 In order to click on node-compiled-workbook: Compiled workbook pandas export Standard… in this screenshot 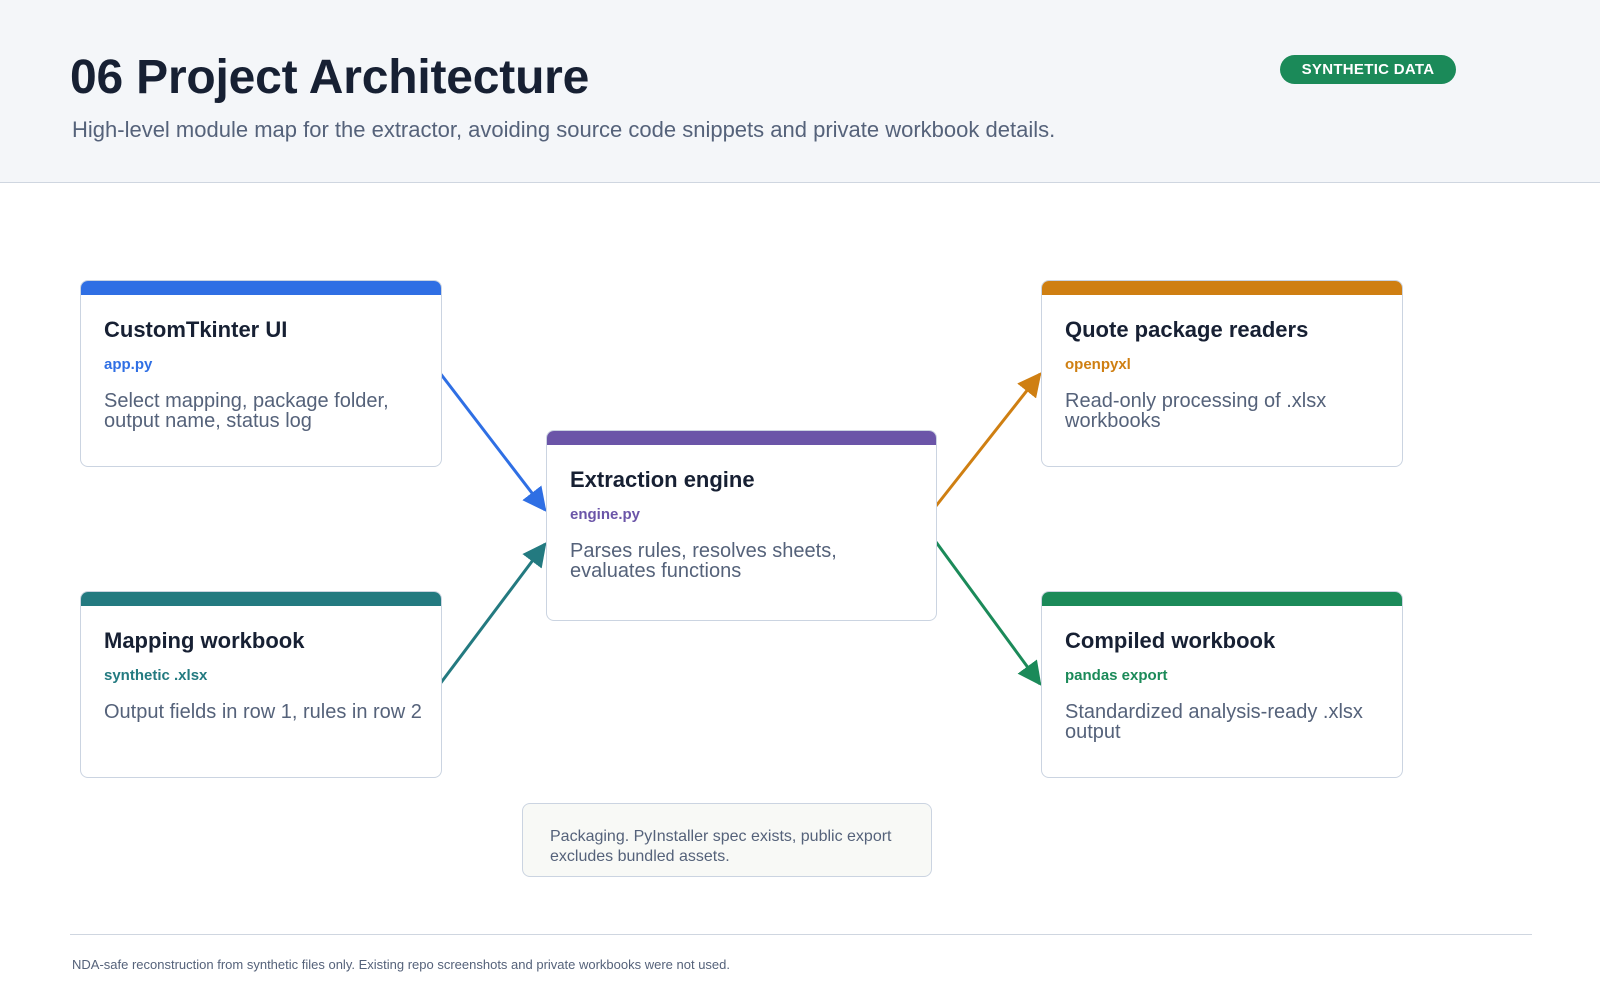, I will do `click(1222, 684)`.